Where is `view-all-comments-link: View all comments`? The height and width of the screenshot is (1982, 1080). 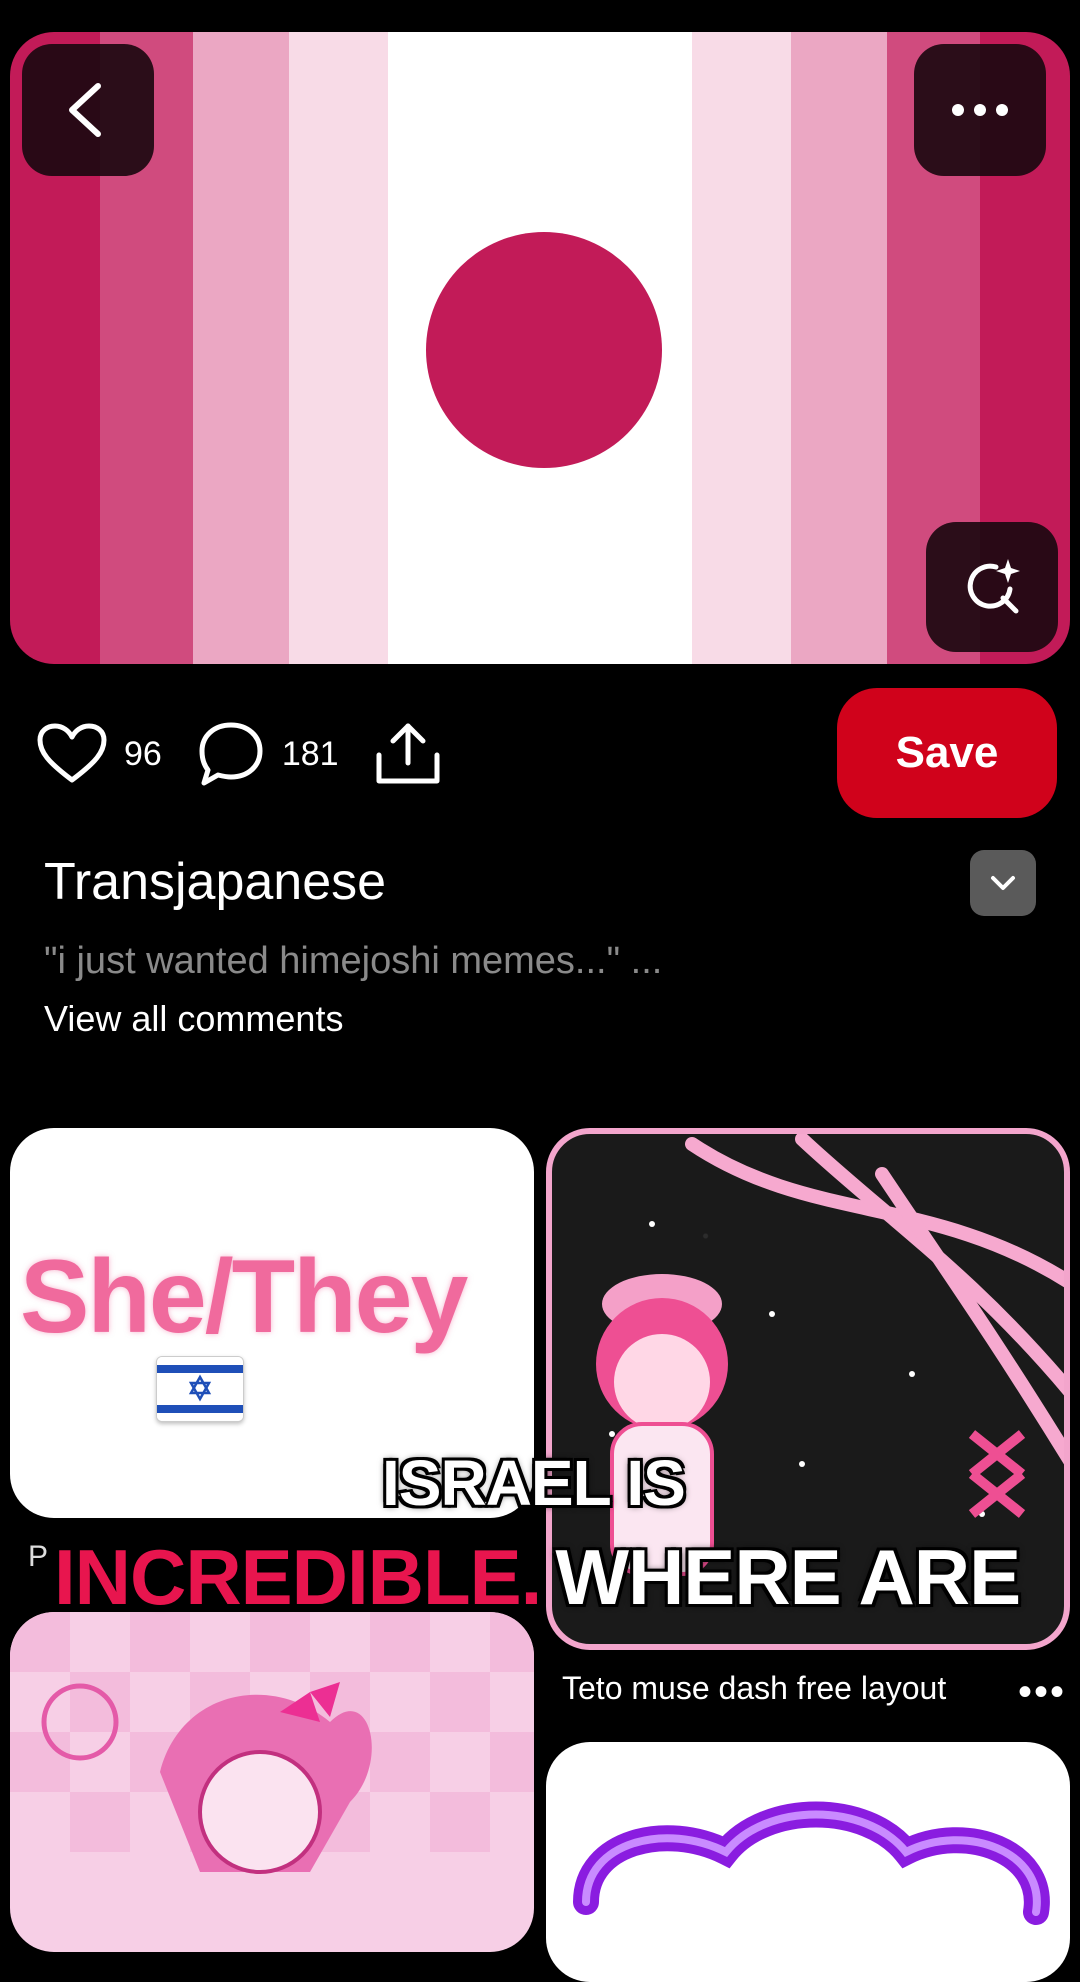
view-all-comments-link: View all comments is located at coordinates (193, 1019).